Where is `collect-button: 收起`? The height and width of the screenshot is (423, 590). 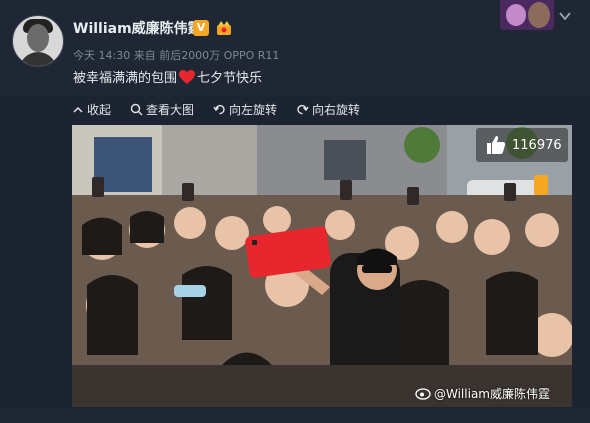
collect-button: 收起 is located at coordinates (91, 109).